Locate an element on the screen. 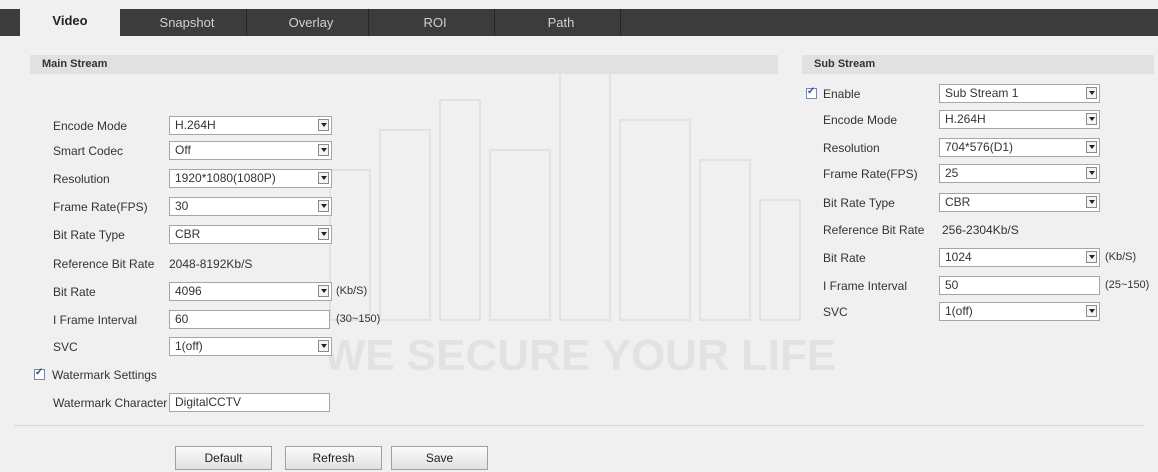  main-bit-rate-label: Bit Rate is located at coordinates (74, 292).